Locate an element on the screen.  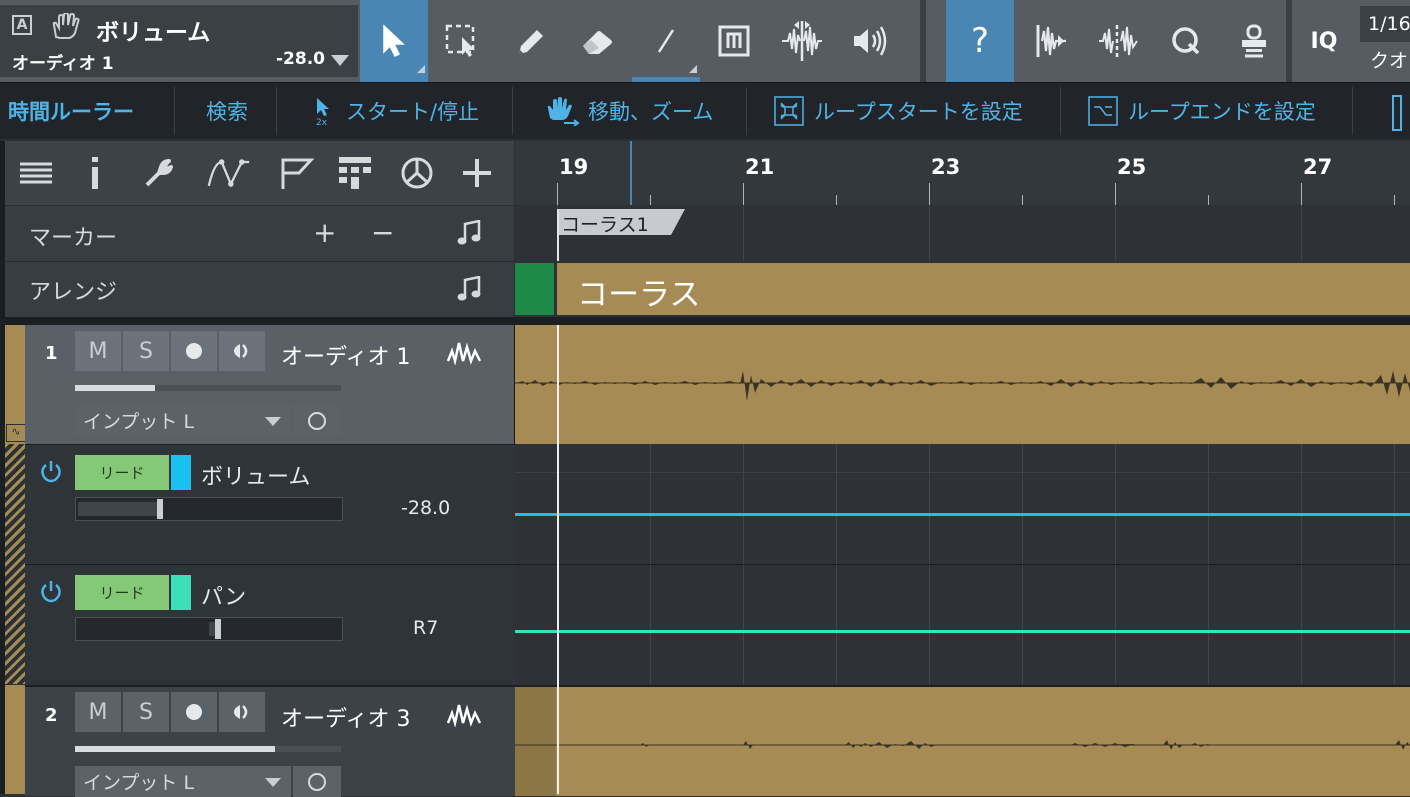
arranger-section-chorus: コーラス is located at coordinates (983, 289).